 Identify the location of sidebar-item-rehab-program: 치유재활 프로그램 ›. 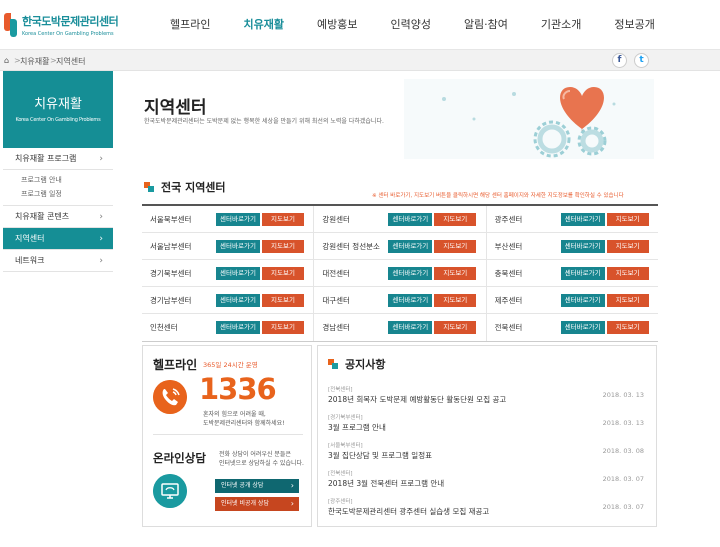
(58, 159).